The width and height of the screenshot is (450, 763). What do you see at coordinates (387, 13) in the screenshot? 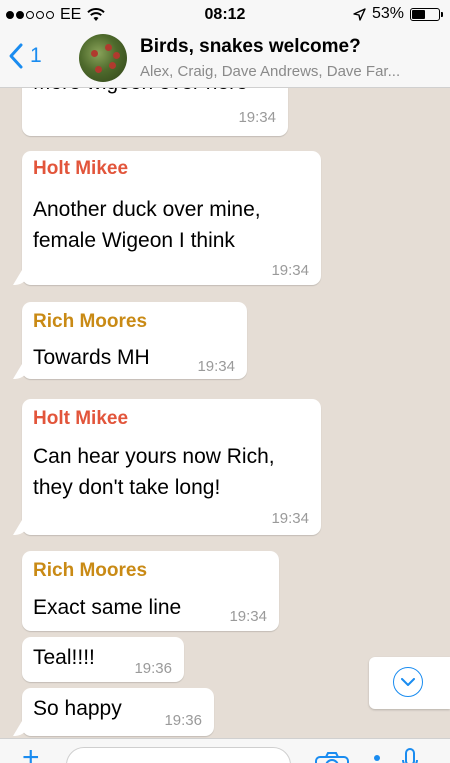
I see `battery-percent: 53%` at bounding box center [387, 13].